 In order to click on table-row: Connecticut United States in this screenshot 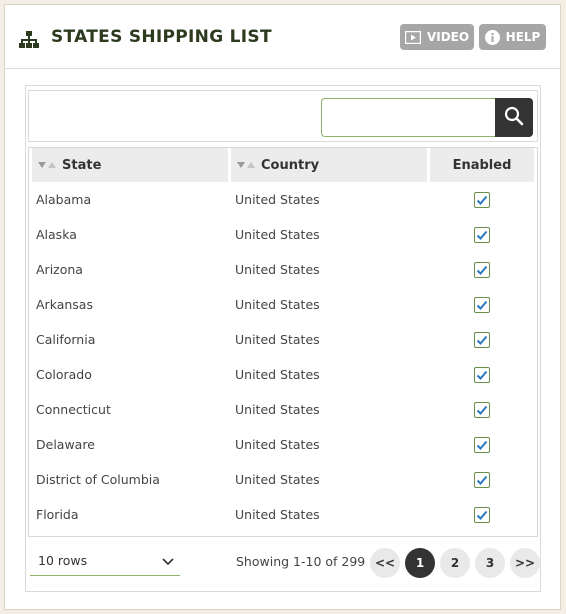, I will do `click(283, 409)`.